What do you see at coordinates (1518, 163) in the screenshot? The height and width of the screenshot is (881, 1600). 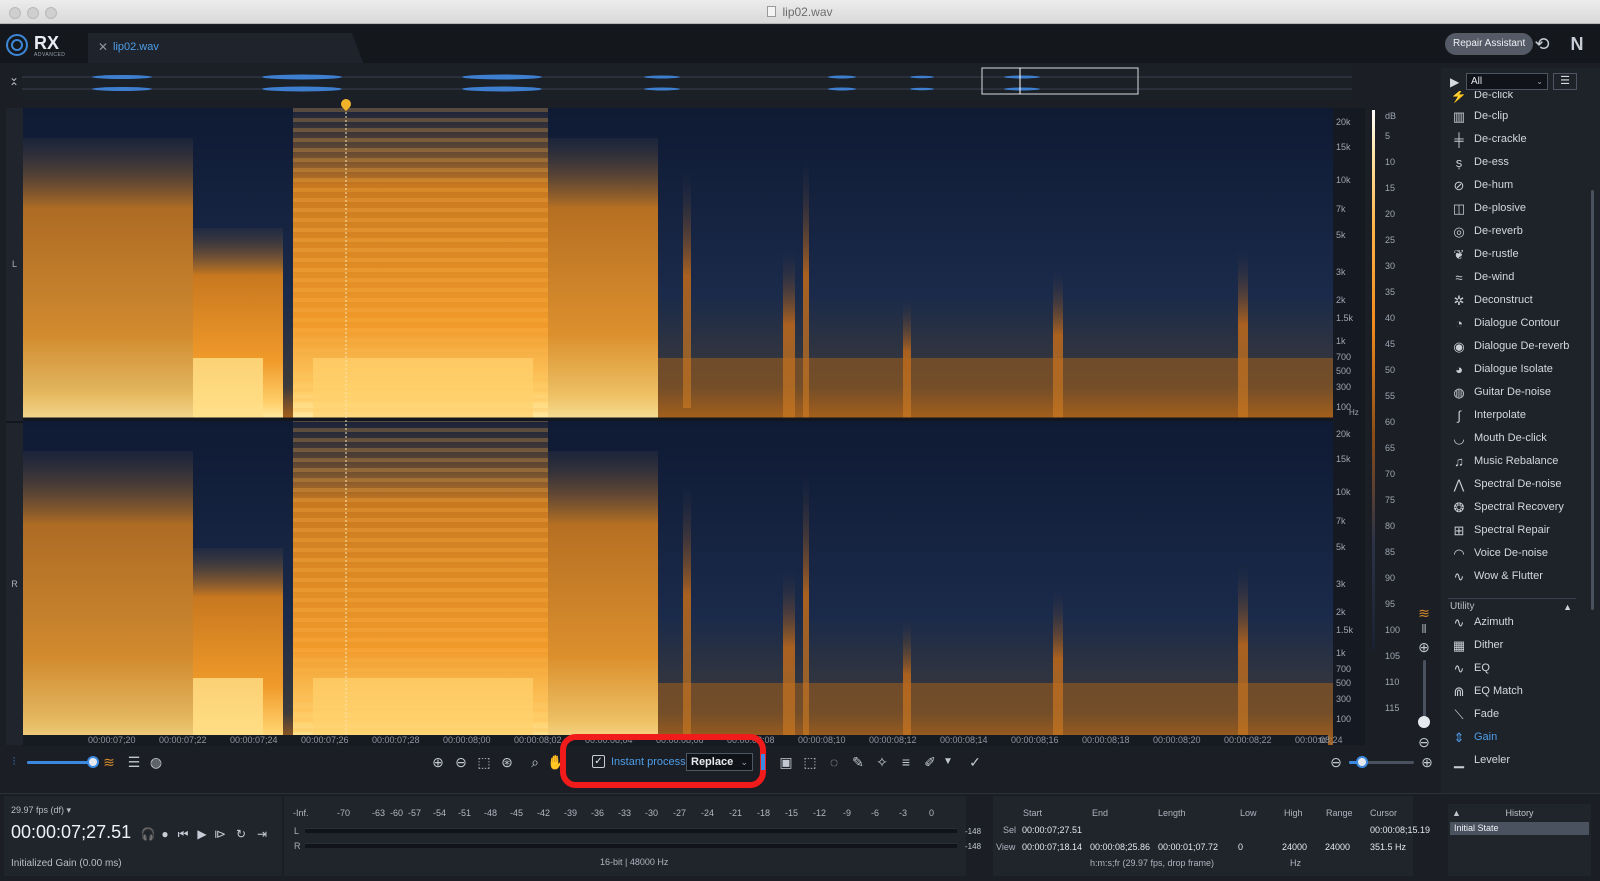 I see `module-item-de-ess: ș De-ess` at bounding box center [1518, 163].